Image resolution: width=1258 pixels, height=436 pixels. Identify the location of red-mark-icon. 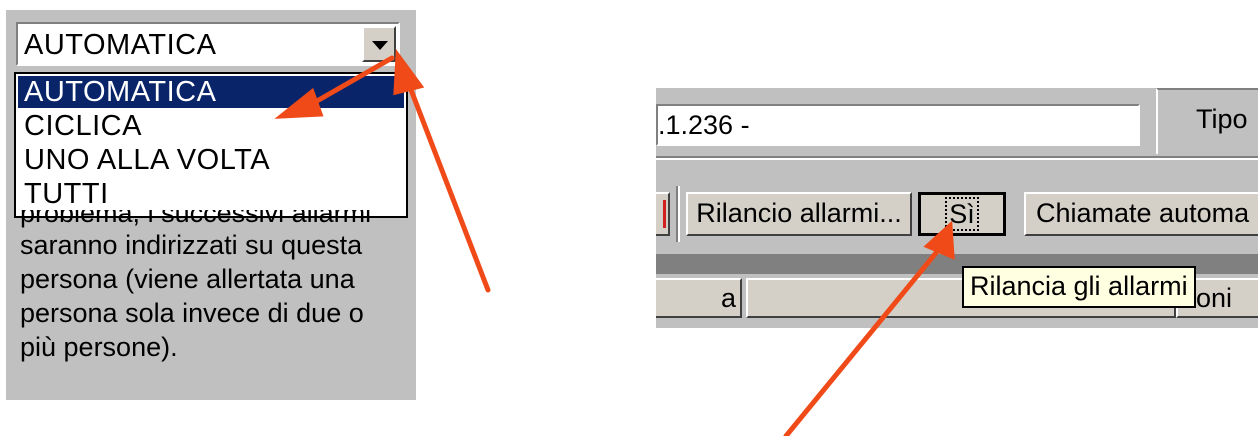
(661, 214).